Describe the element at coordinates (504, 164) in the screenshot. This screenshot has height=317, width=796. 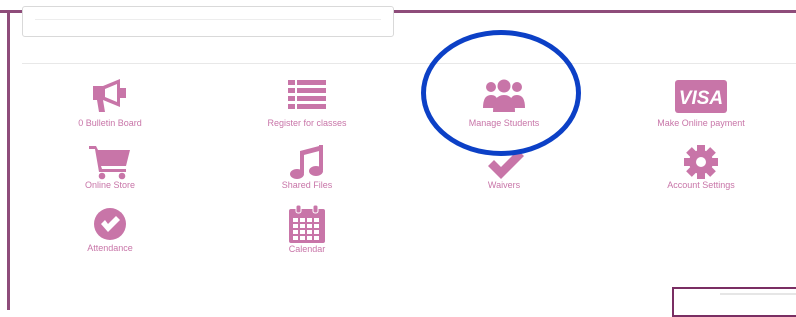
I see `checkmark-icon` at that location.